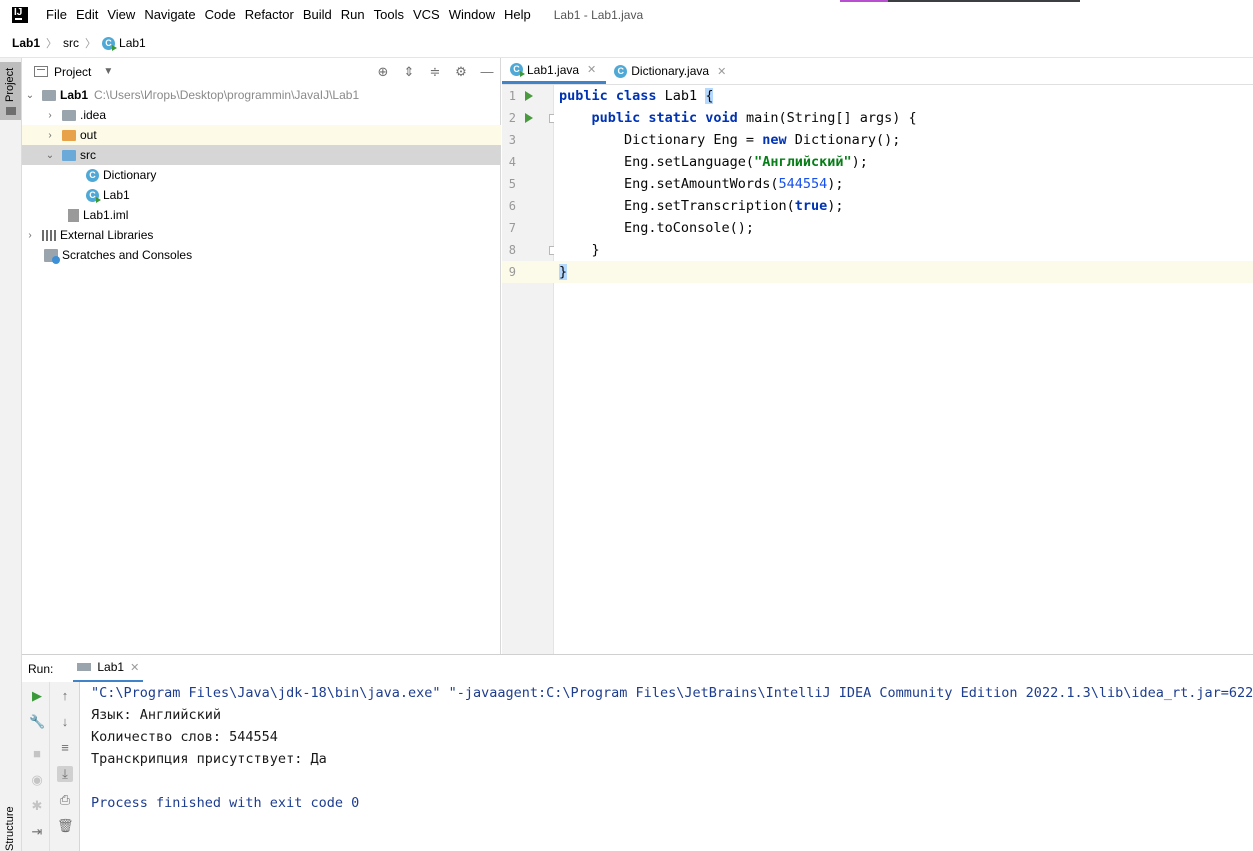 The width and height of the screenshot is (1253, 851). What do you see at coordinates (37, 722) in the screenshot?
I see `wrench-icon: 🔧` at bounding box center [37, 722].